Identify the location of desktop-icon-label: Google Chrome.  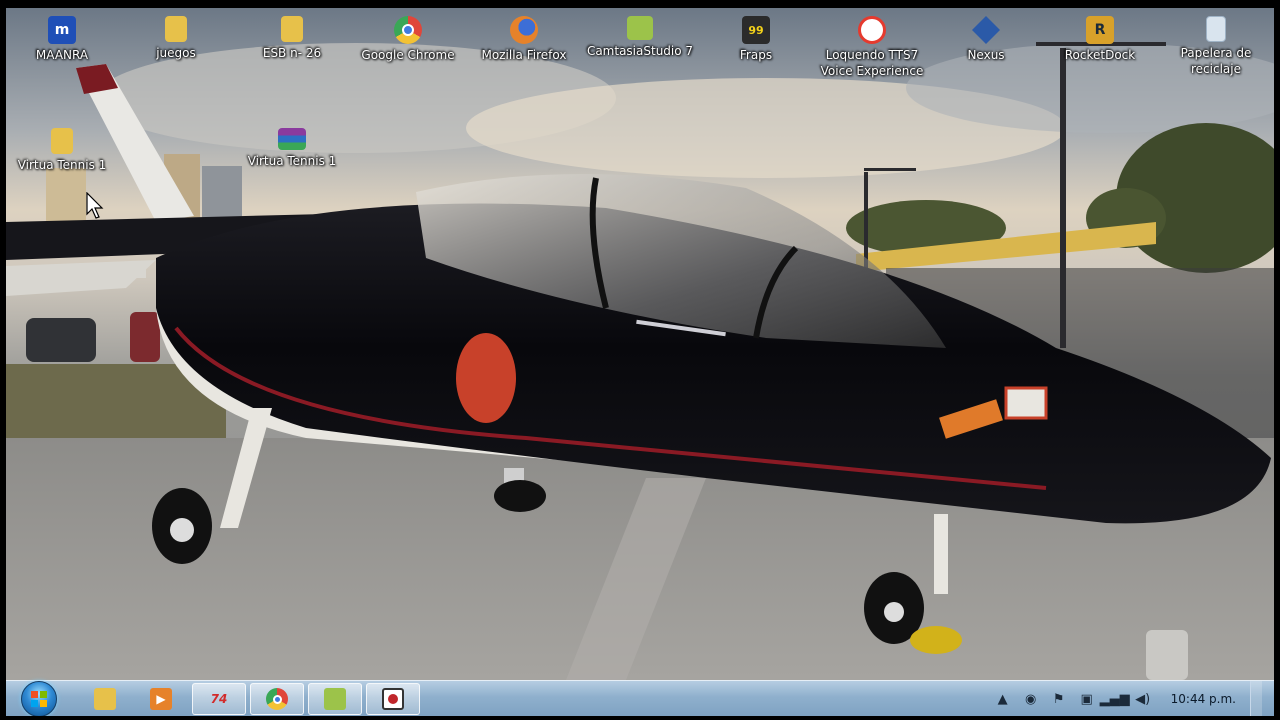
(408, 55).